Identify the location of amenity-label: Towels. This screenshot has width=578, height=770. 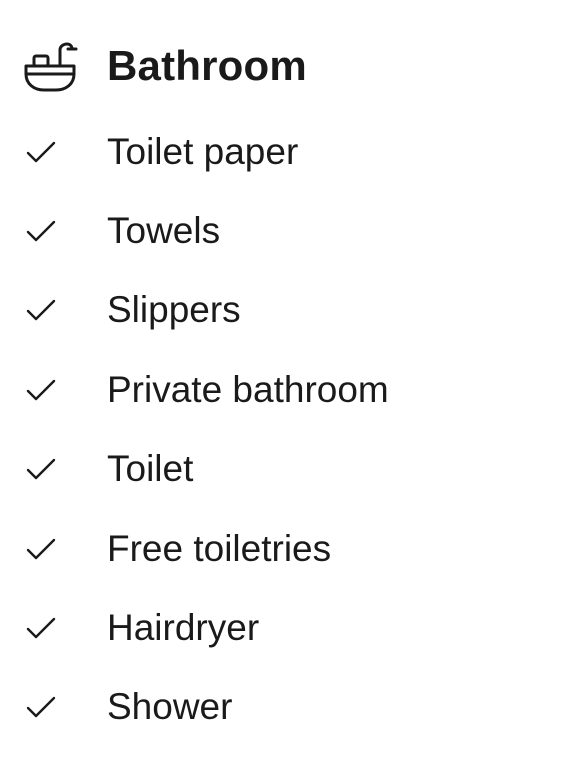
(164, 231).